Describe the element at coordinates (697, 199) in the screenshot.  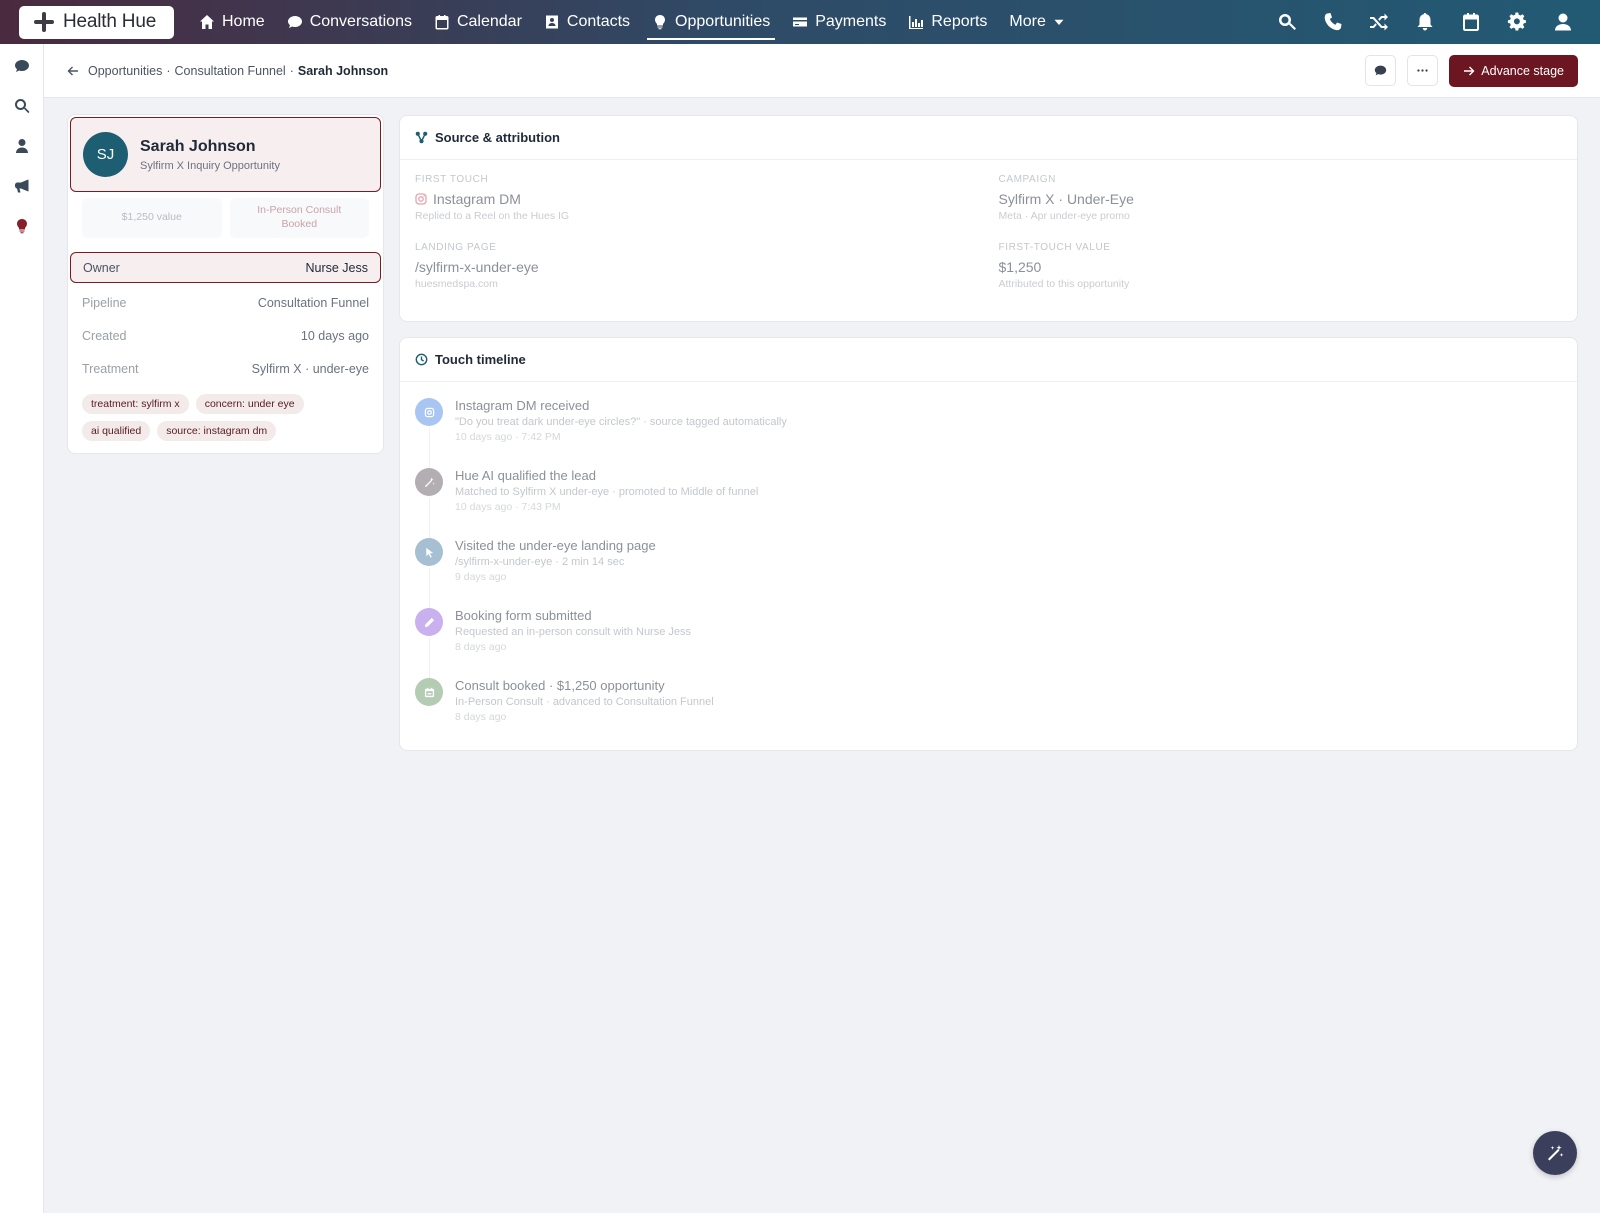
I see `attr-value: Instagram DM` at that location.